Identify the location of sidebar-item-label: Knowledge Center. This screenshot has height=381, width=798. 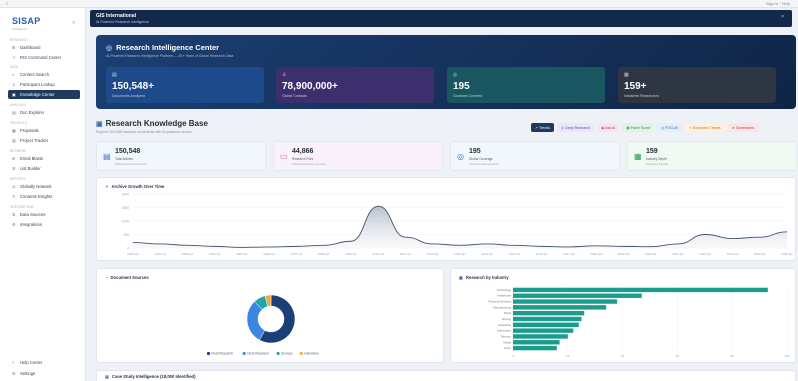
(37, 94).